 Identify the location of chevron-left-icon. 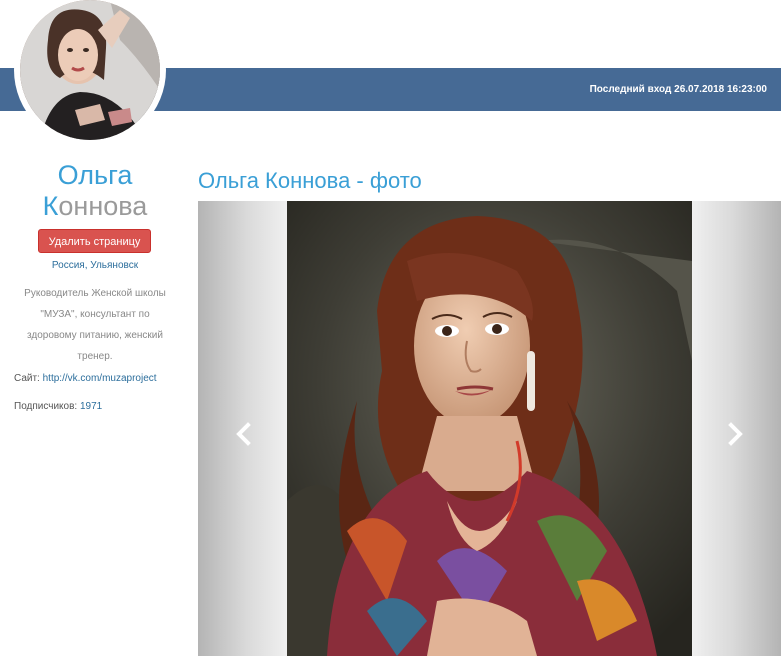
(243, 434).